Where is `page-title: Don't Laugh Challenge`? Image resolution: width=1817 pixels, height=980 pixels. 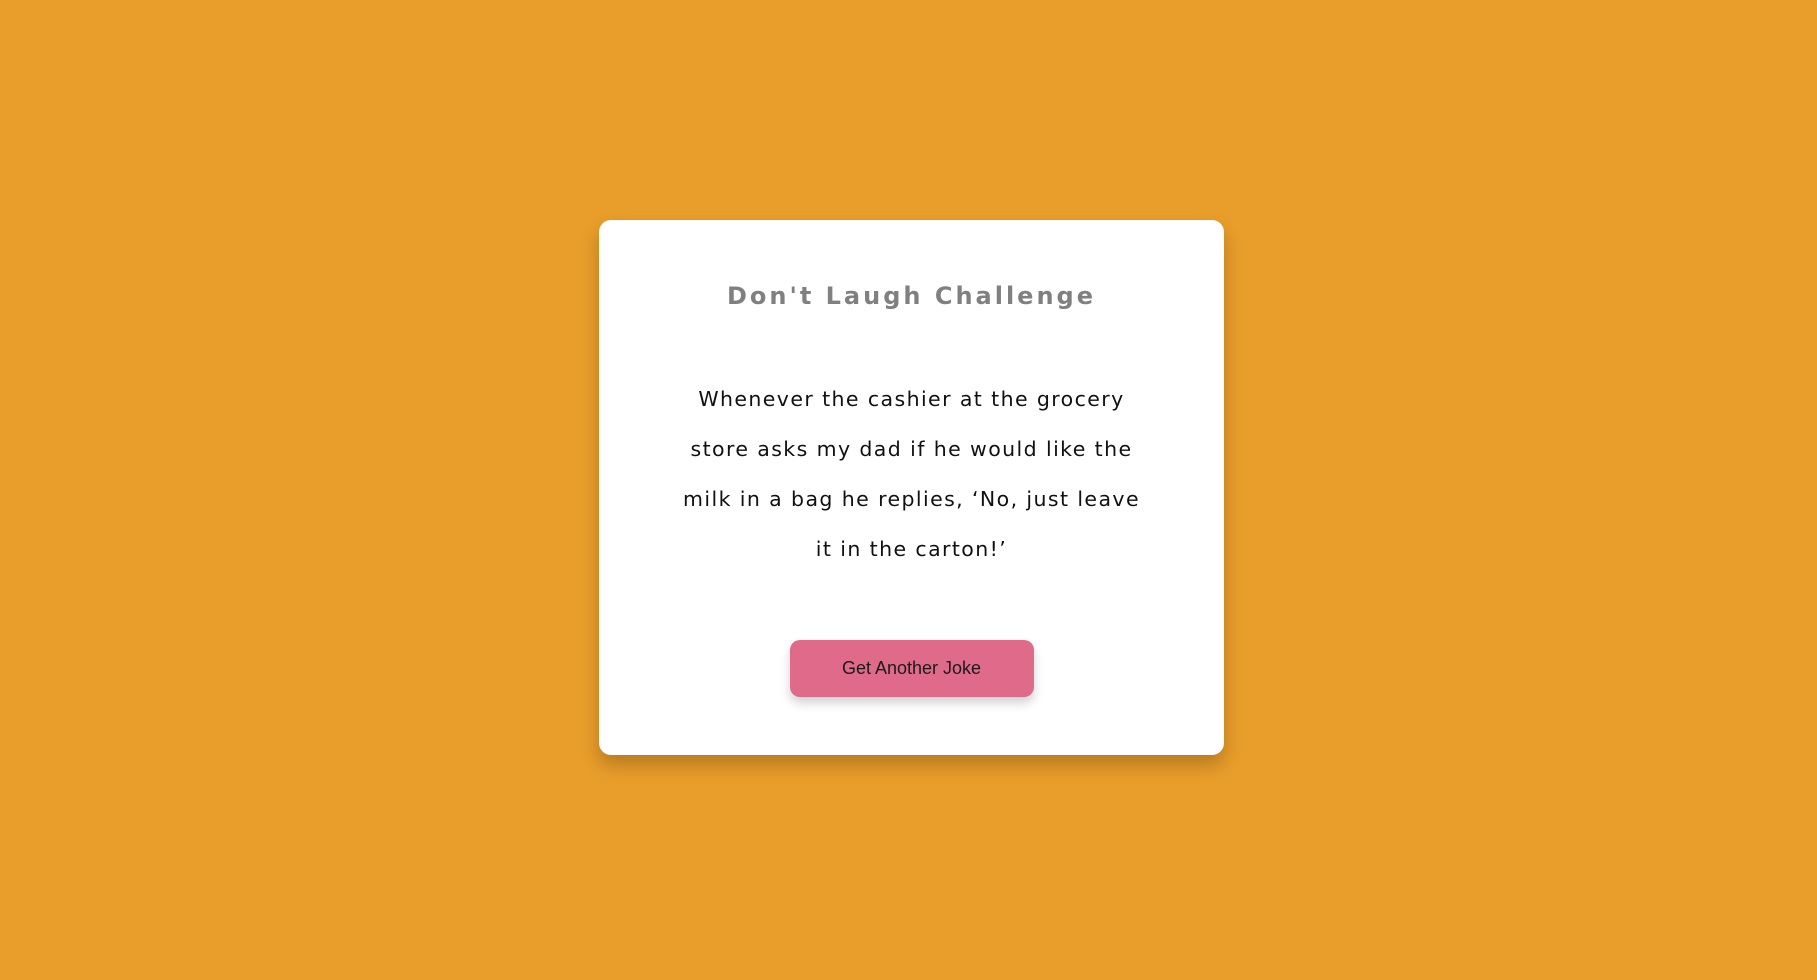
page-title: Don't Laugh Challenge is located at coordinates (911, 296).